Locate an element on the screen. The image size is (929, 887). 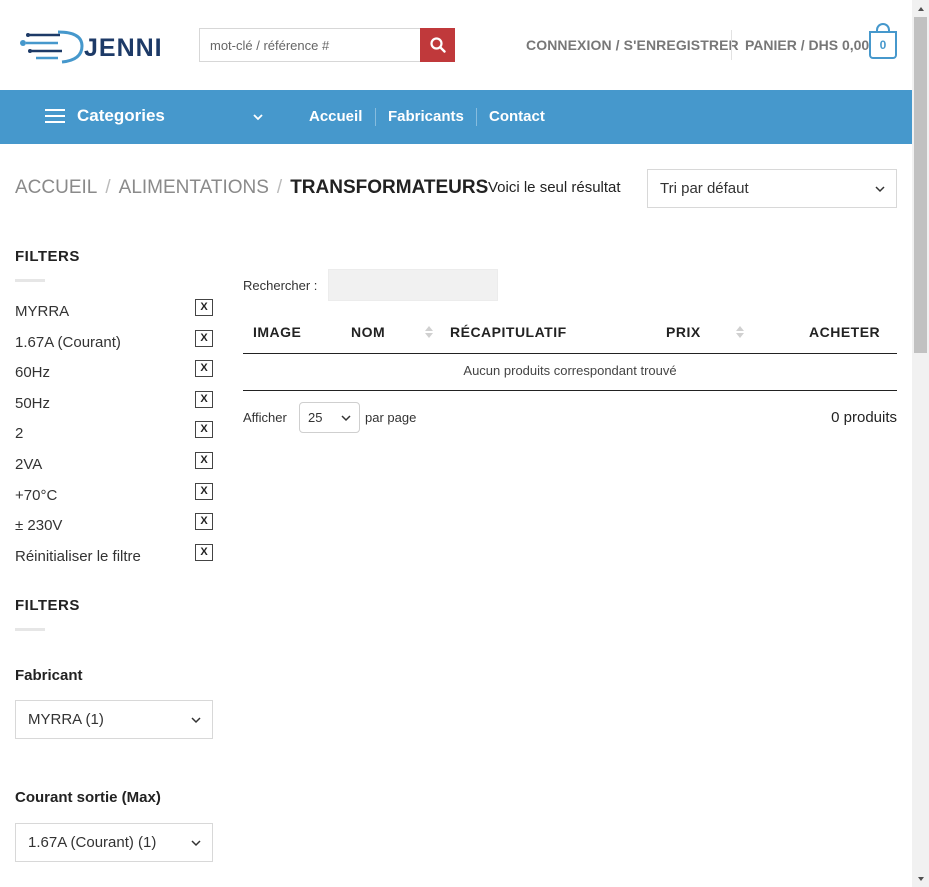
fabricant-select: MYRRA (1) is located at coordinates (114, 719).